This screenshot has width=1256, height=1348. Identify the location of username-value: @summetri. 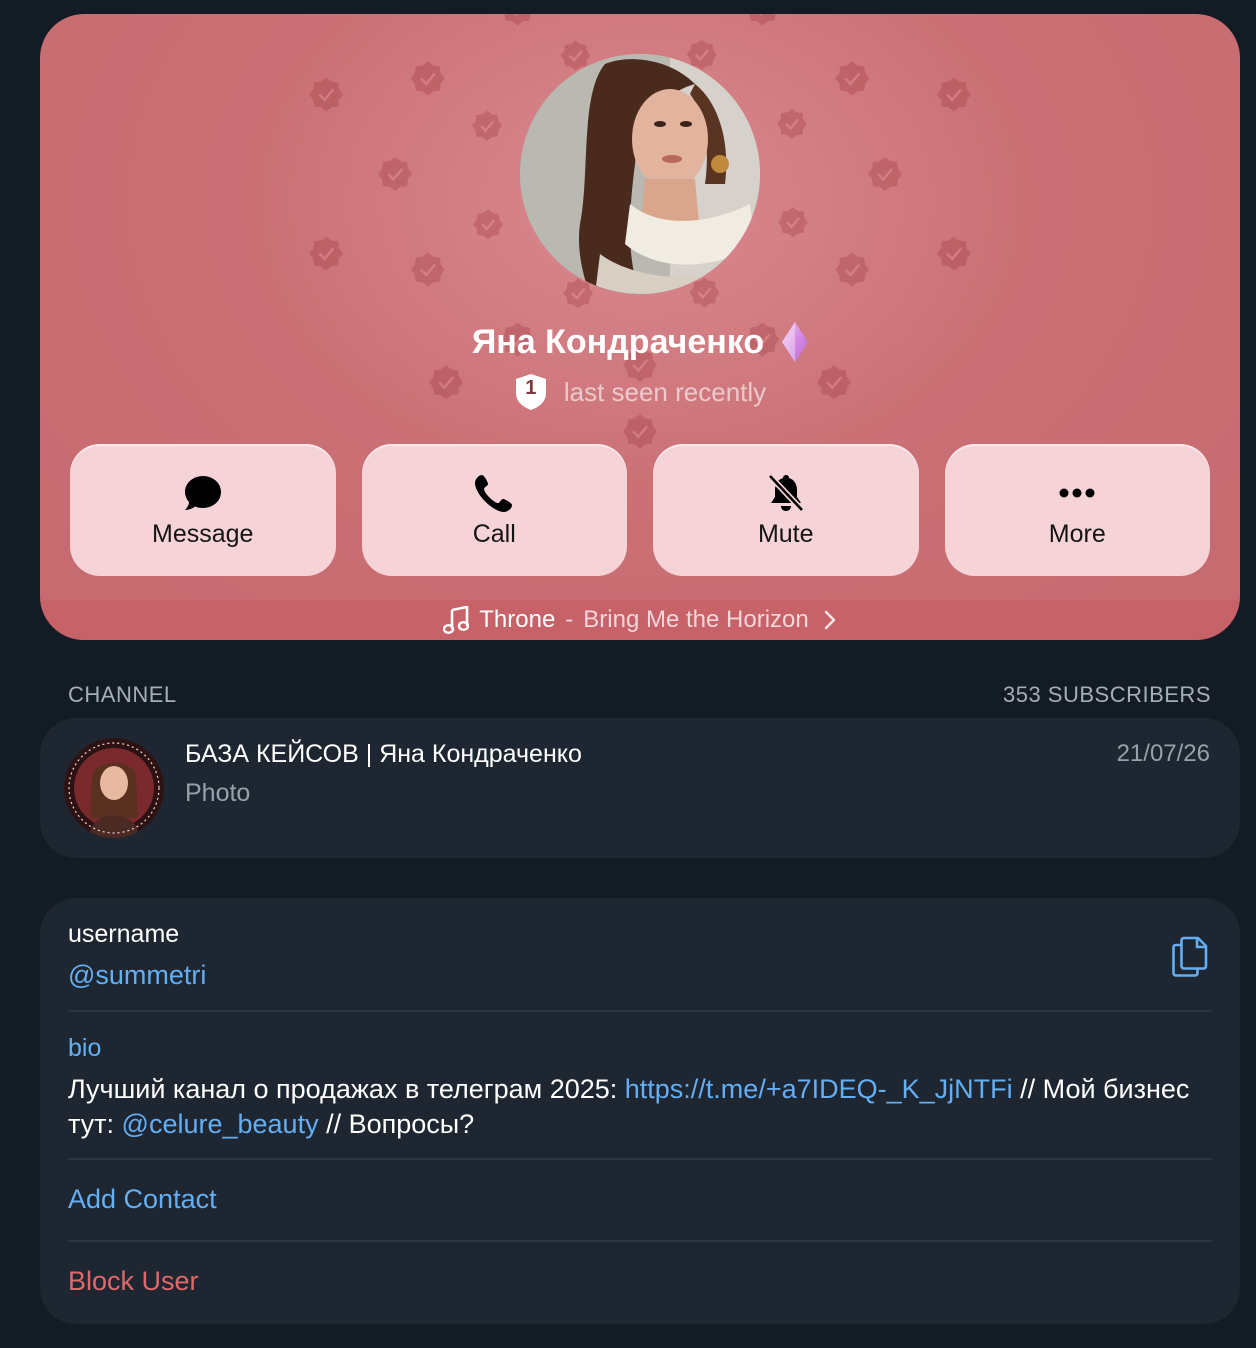
(137, 975).